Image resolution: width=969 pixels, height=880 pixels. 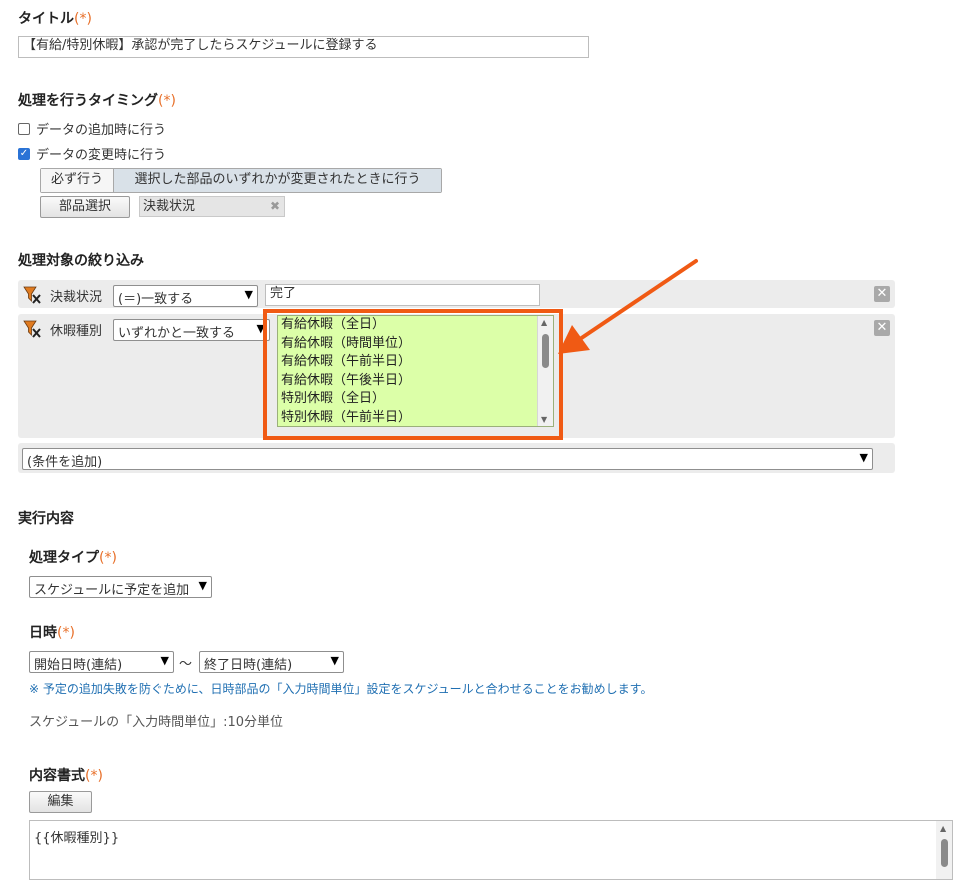 I want to click on condition-1-field: 決裁状況, so click(x=76, y=297).